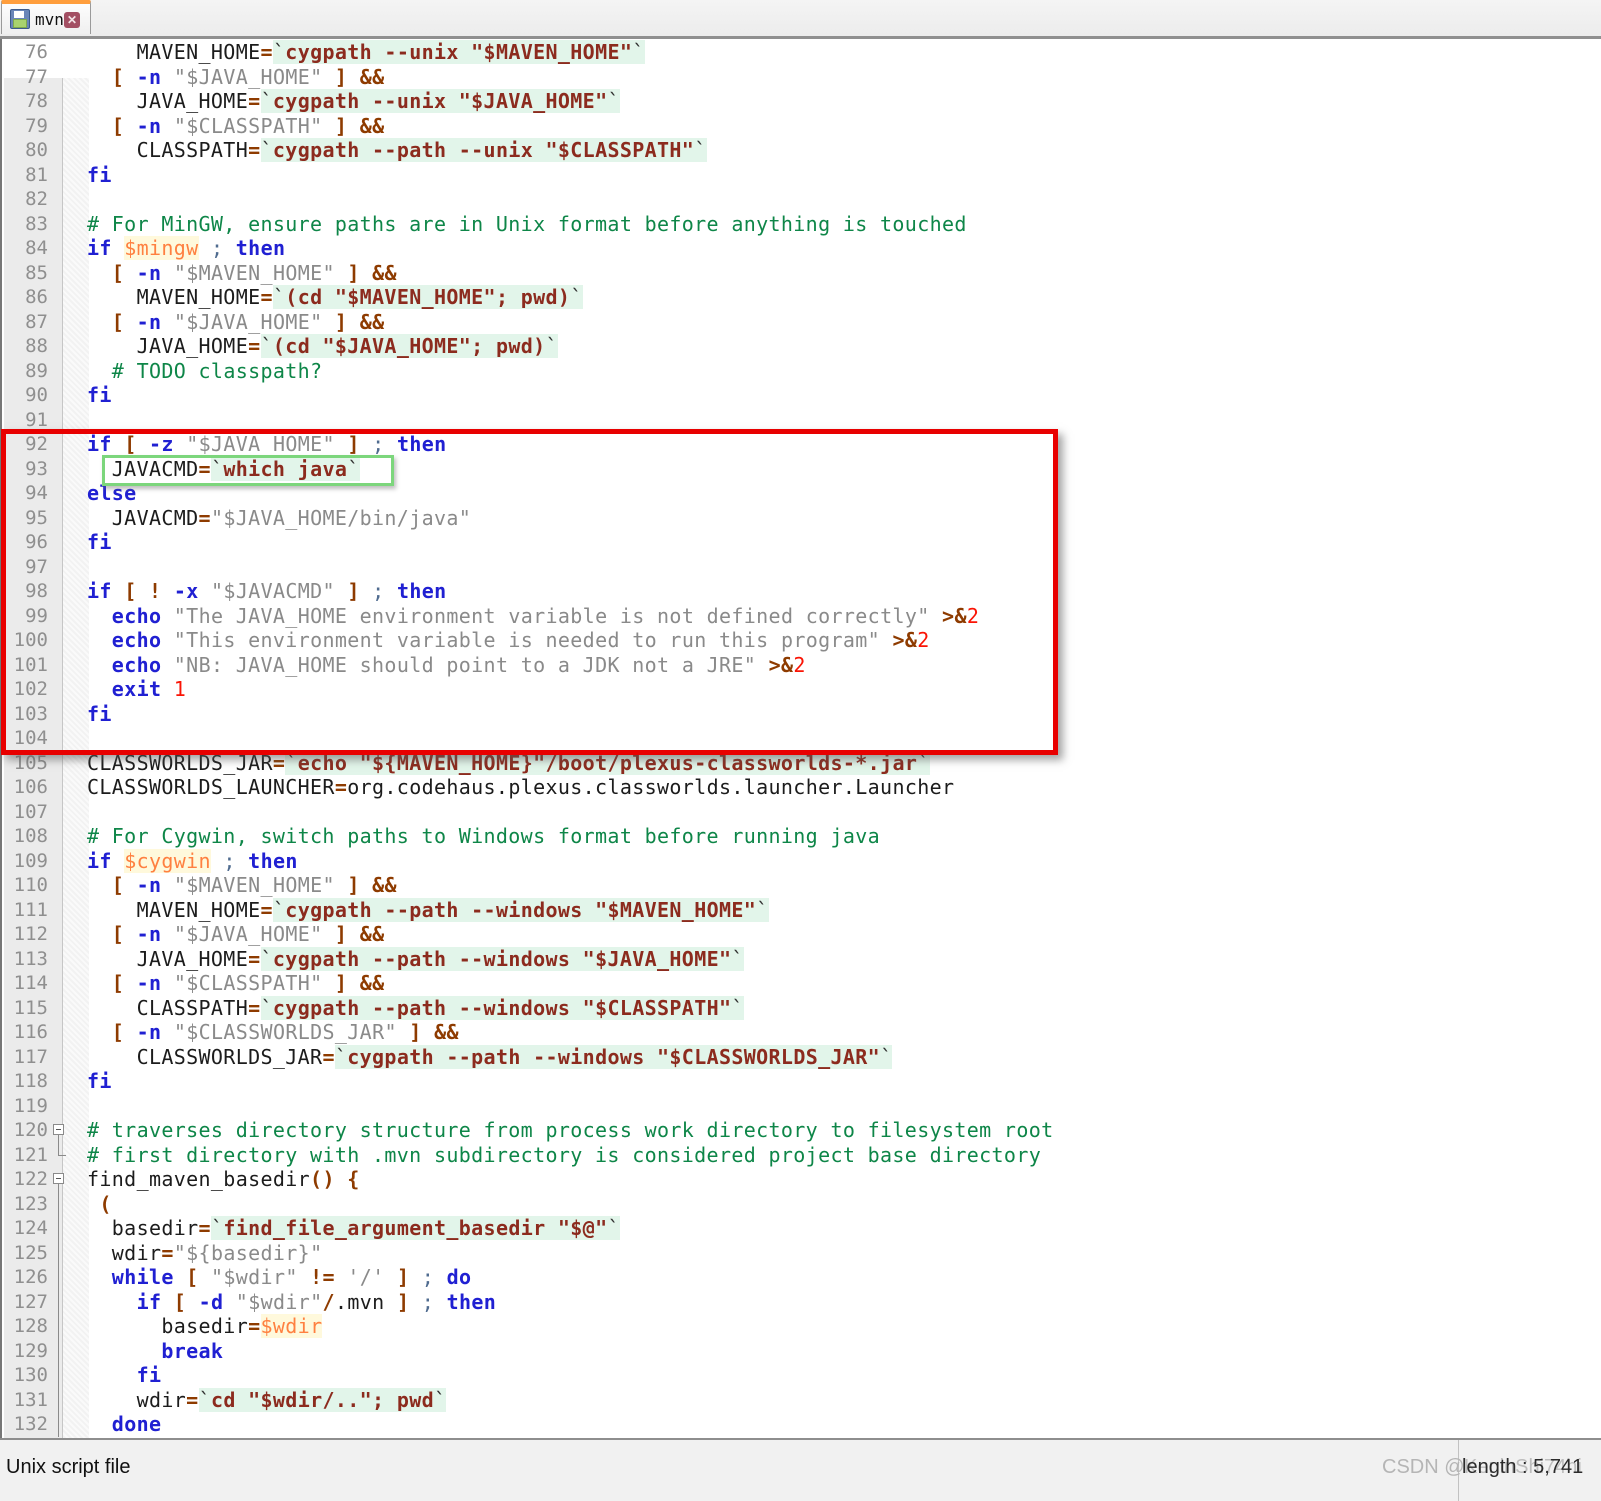 This screenshot has height=1501, width=1601. I want to click on tab-mvn: mvn ✕, so click(46, 17).